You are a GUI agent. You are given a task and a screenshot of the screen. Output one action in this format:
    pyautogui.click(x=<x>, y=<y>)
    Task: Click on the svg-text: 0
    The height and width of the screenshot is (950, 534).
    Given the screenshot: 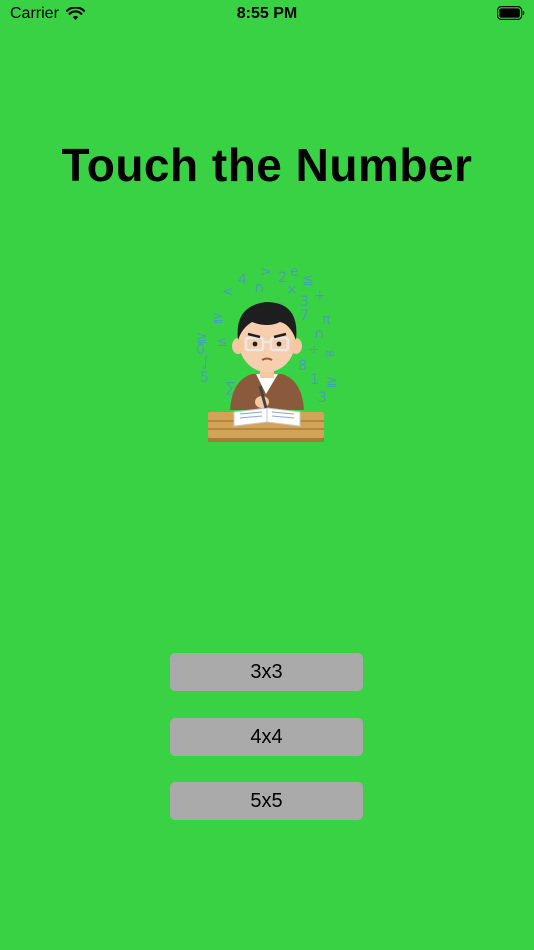 What is the action you would take?
    pyautogui.click(x=200, y=350)
    